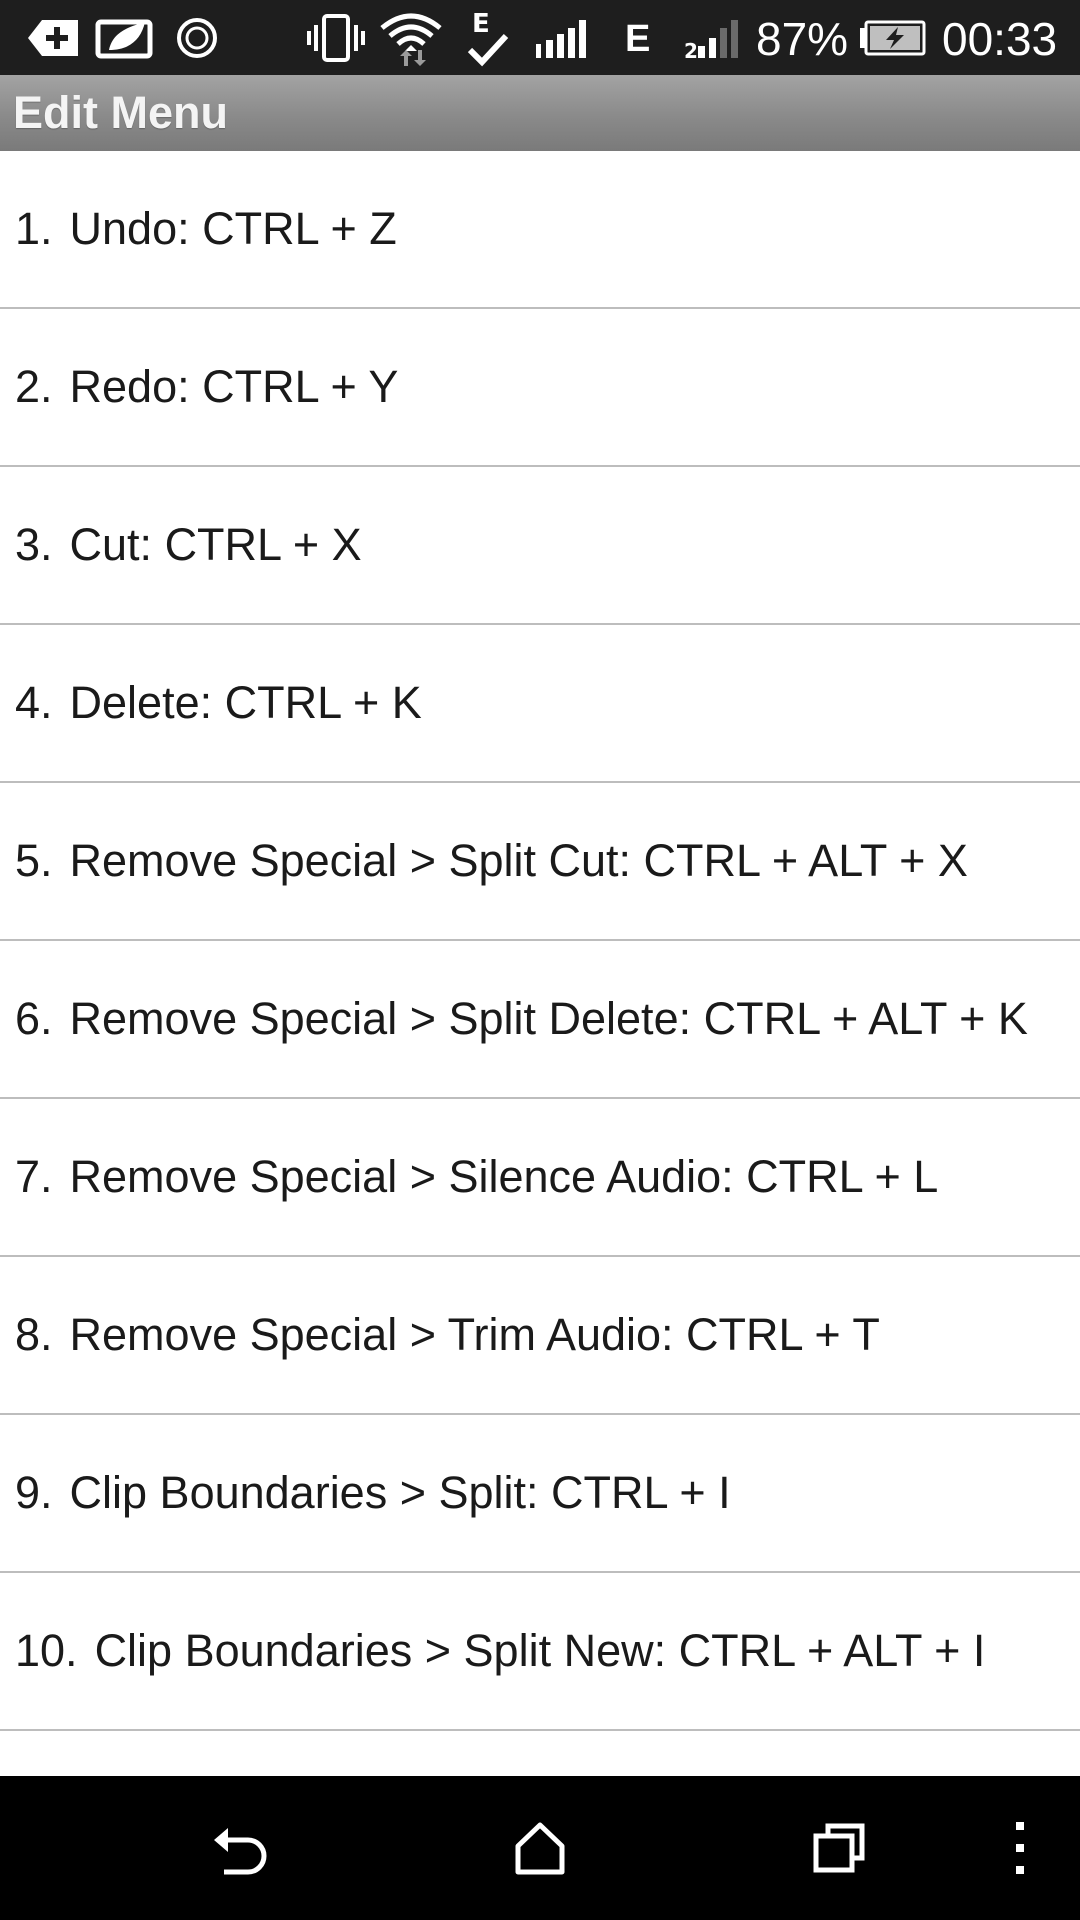 The image size is (1080, 1920). What do you see at coordinates (691, 49) in the screenshot?
I see `svg-text: 2` at bounding box center [691, 49].